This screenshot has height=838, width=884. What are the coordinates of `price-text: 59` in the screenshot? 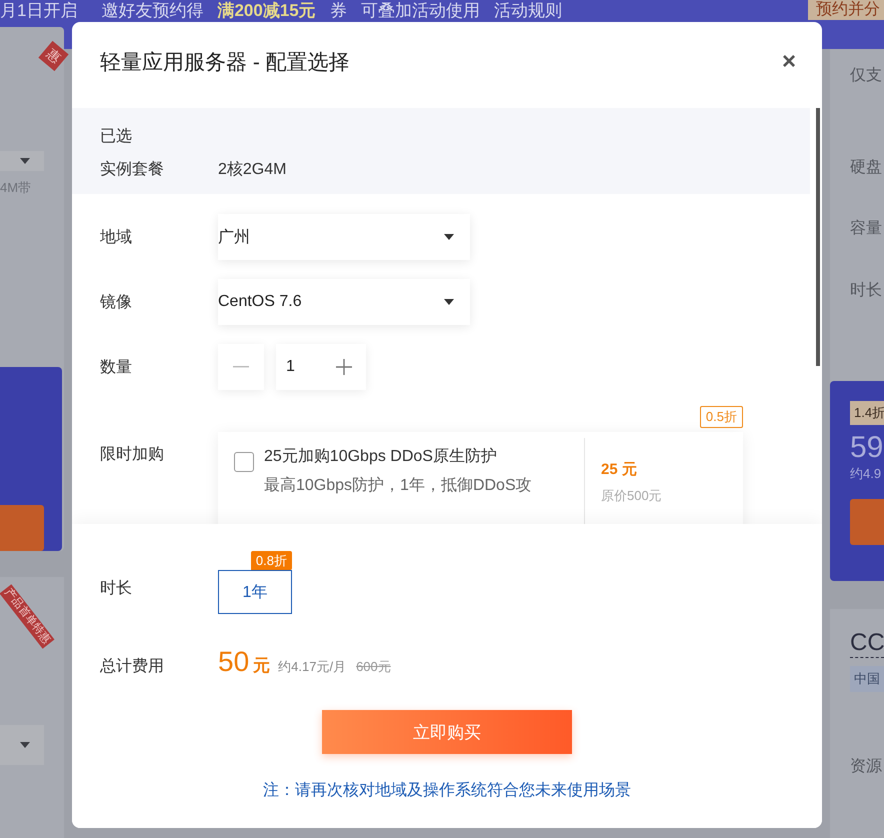 It's located at (867, 448).